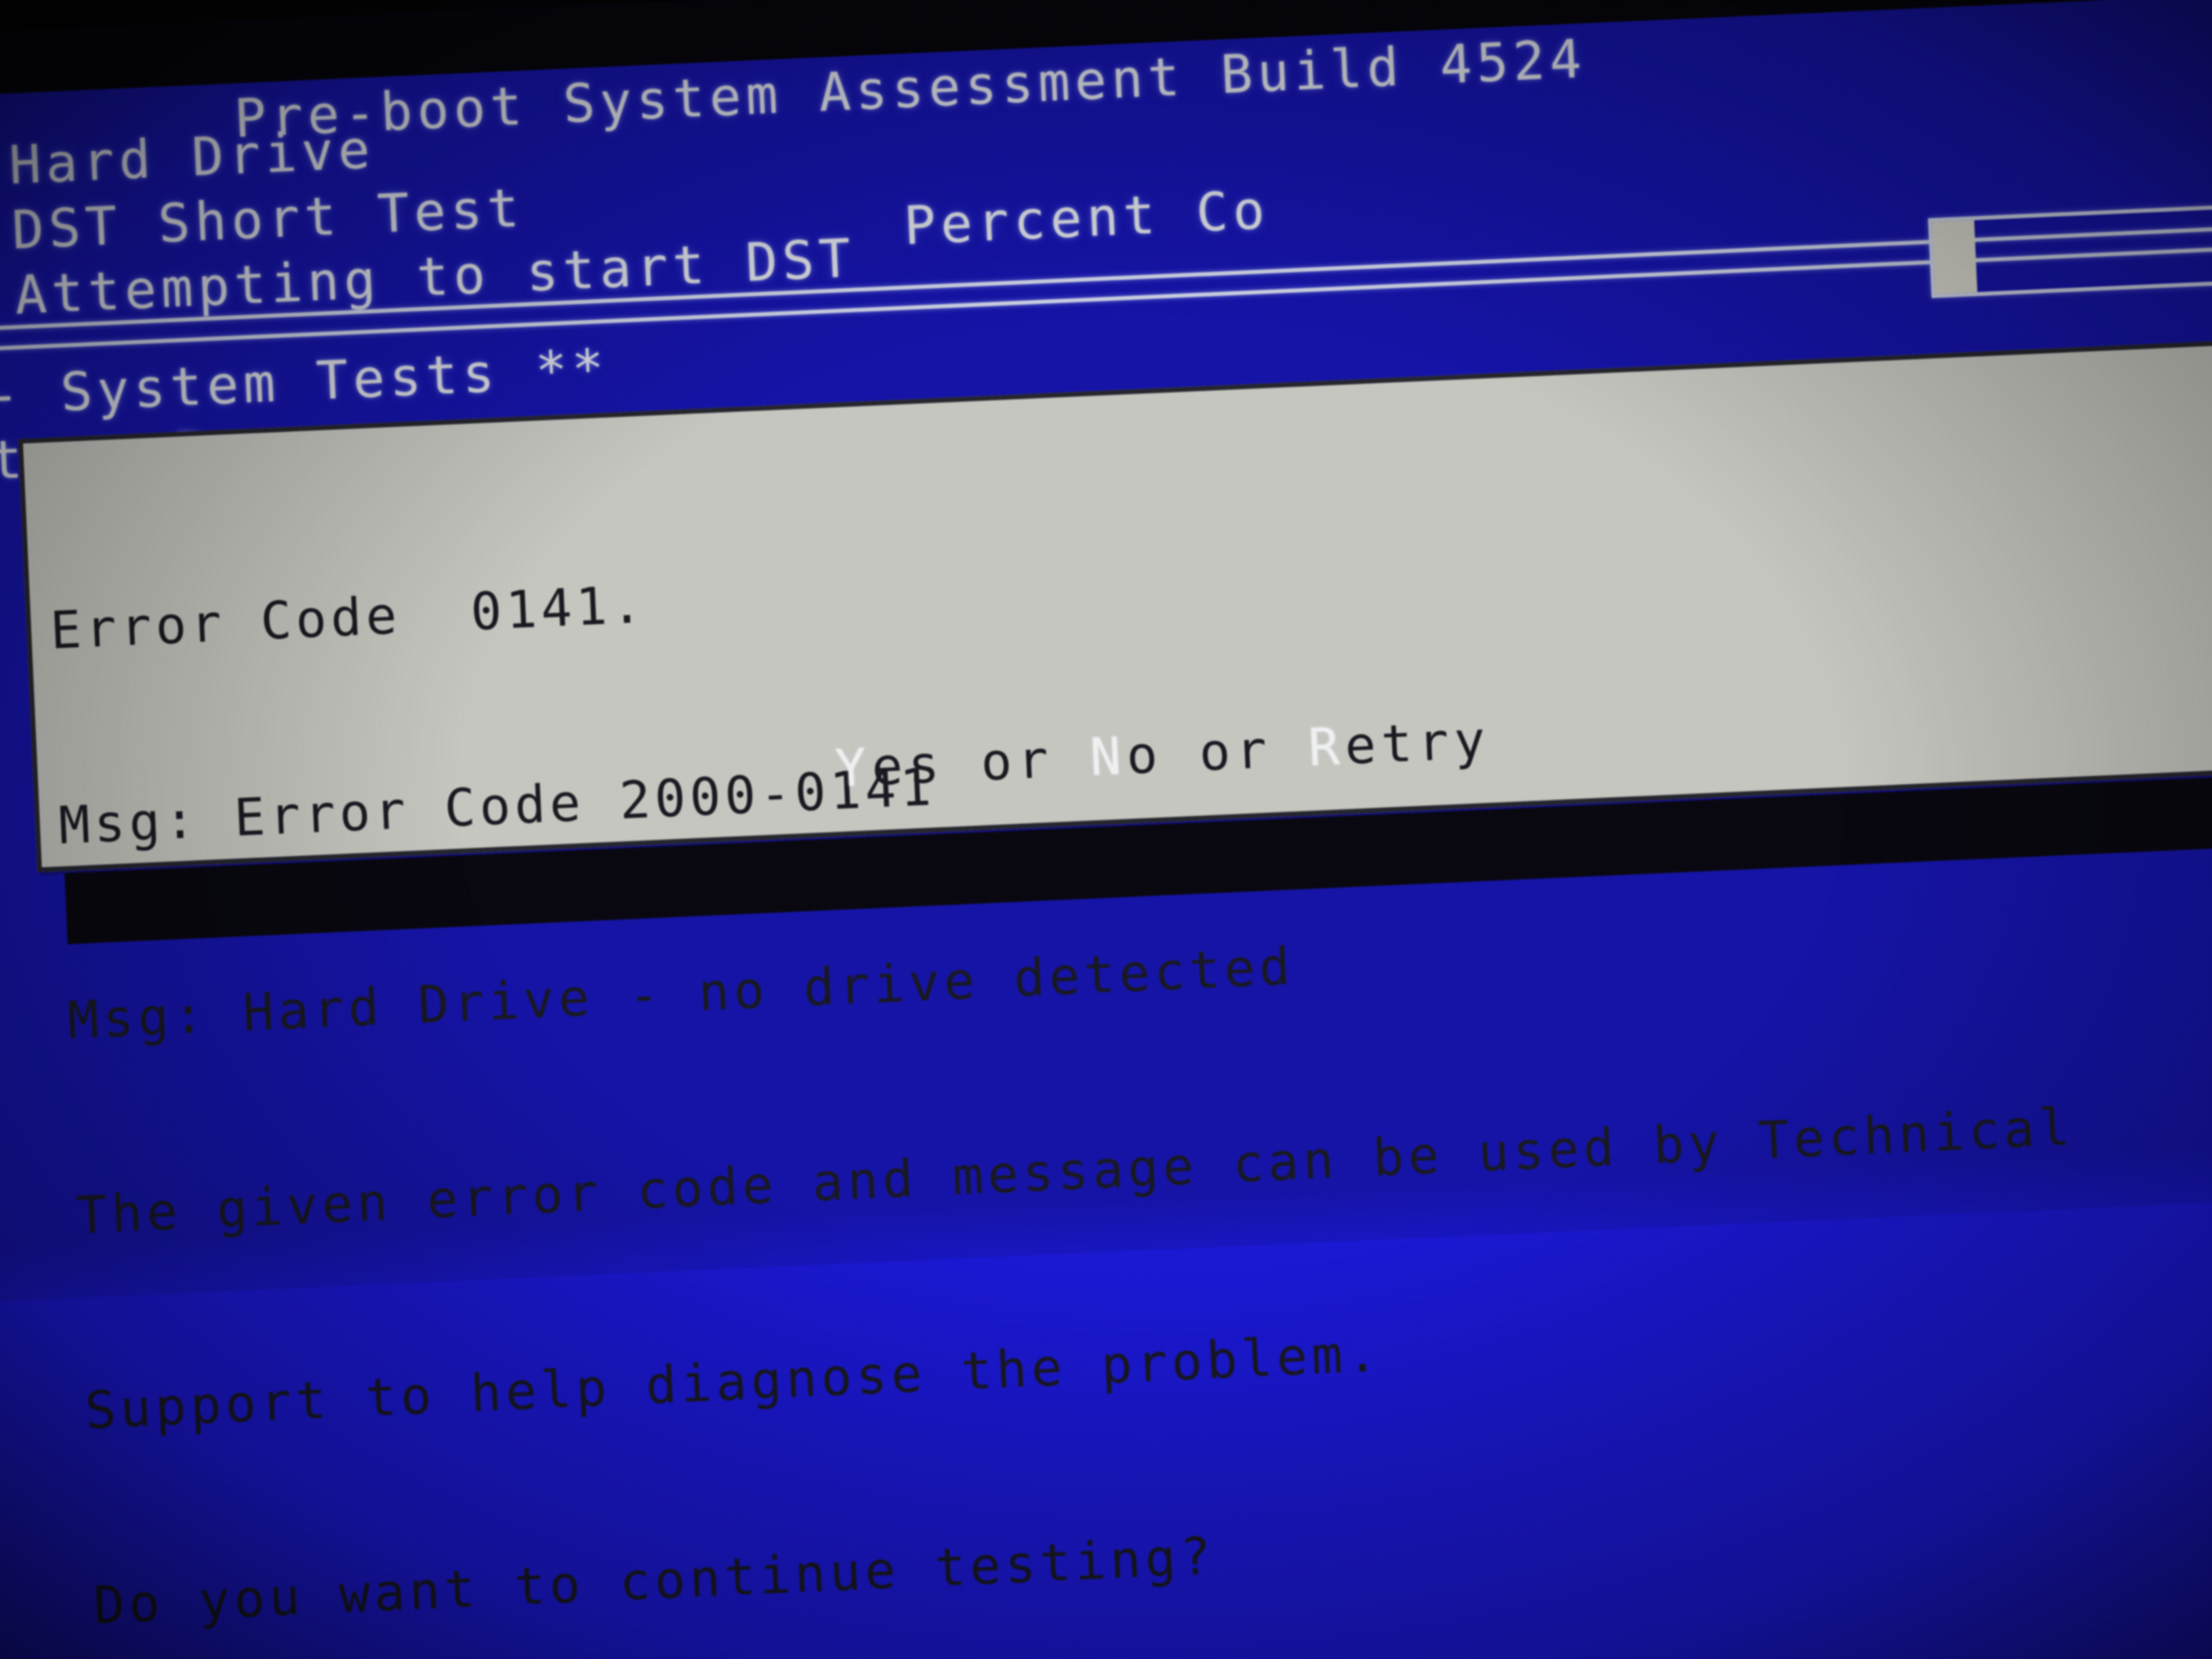 This screenshot has width=2212, height=1659. I want to click on no-button: No, so click(1126, 755).